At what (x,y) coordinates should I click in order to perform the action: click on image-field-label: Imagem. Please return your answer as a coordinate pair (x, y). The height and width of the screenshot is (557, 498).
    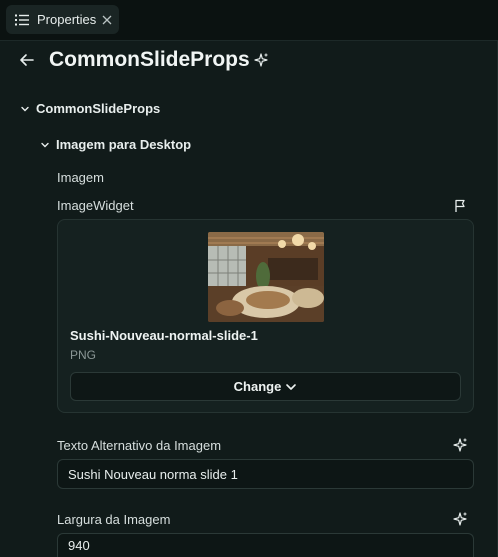
    Looking at the image, I should click on (80, 177).